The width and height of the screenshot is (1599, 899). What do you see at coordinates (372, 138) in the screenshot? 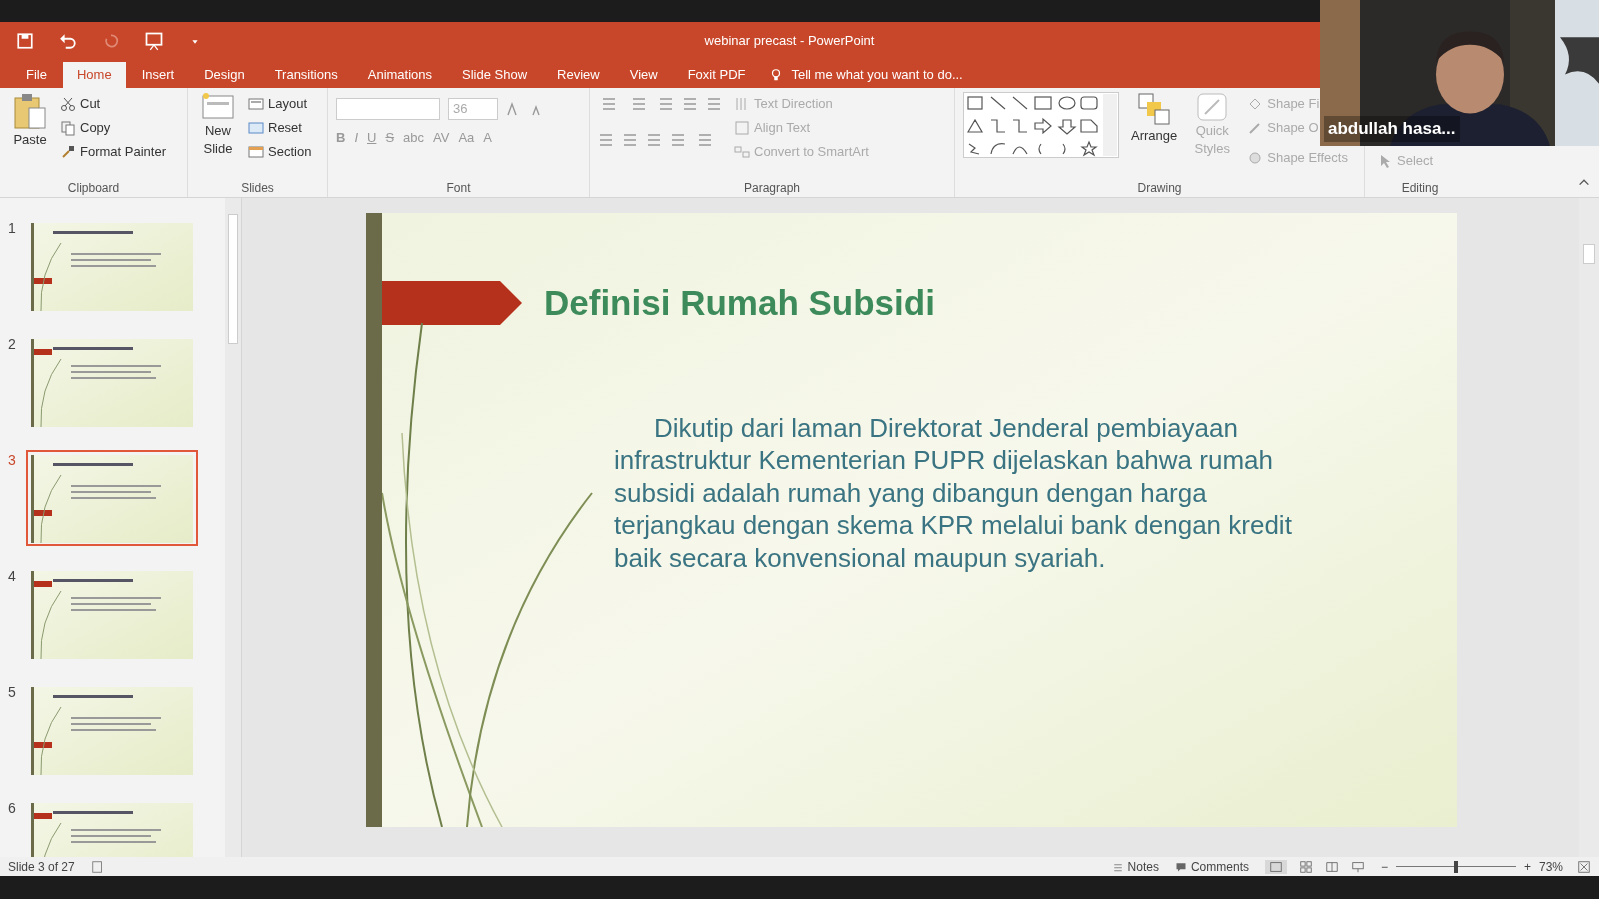
I see `format-button: U` at bounding box center [372, 138].